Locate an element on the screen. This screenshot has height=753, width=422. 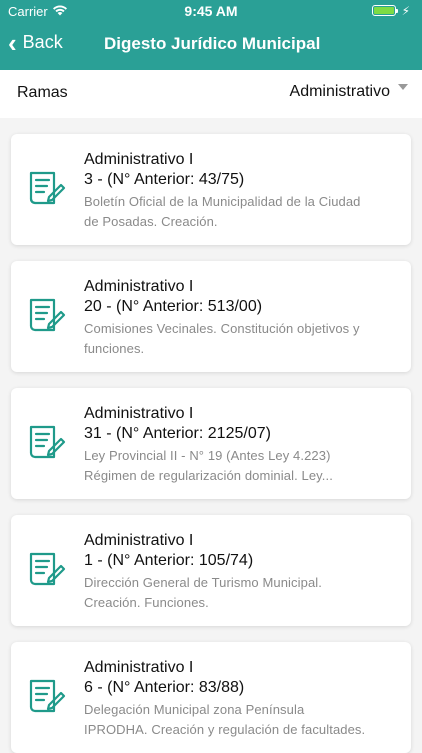
item-number: 3 - (N° Anterior: 43/75) is located at coordinates (164, 179).